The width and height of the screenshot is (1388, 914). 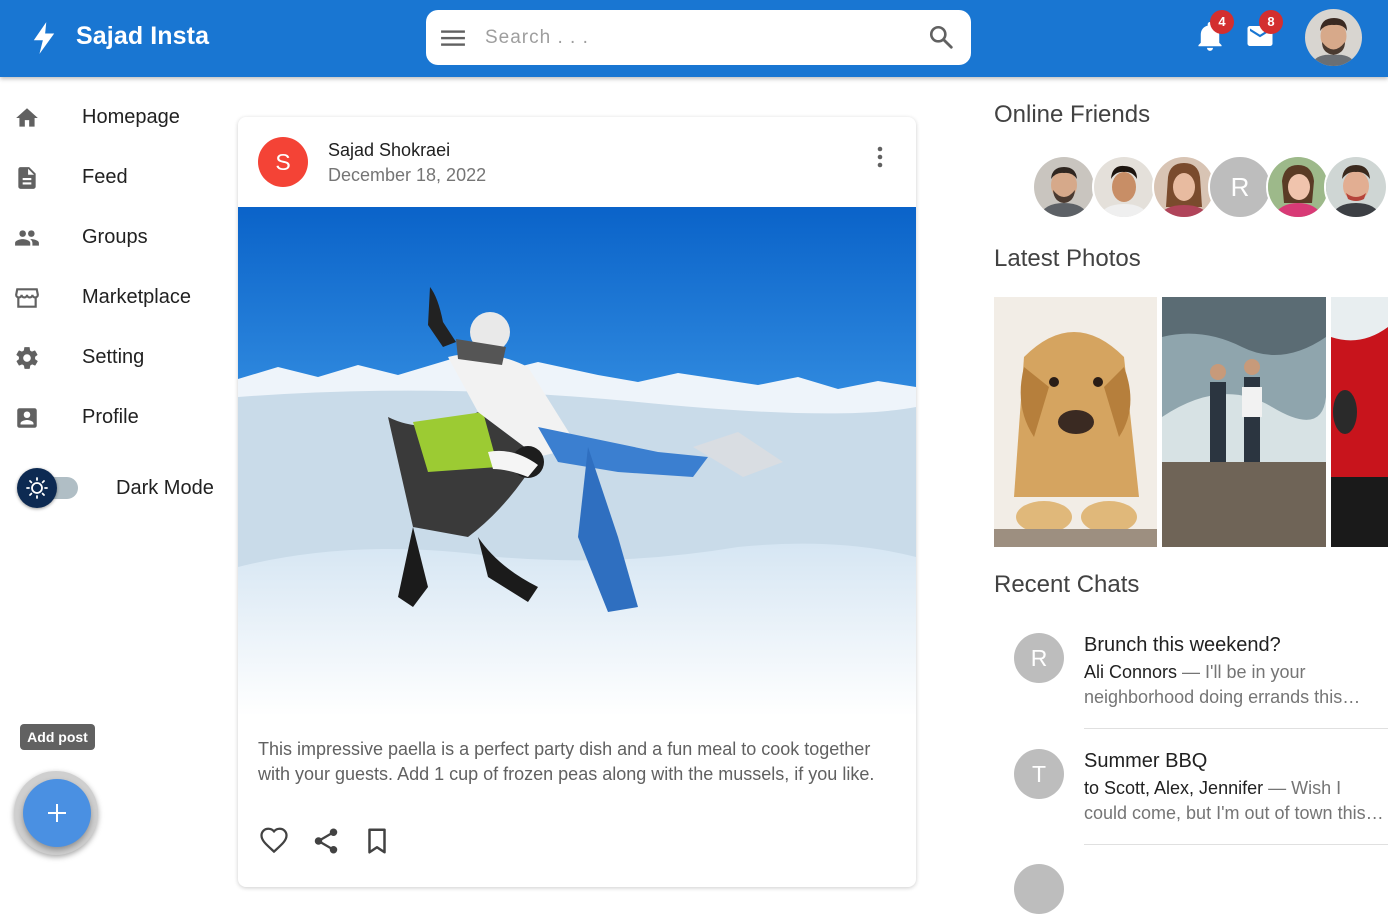 What do you see at coordinates (57, 737) in the screenshot?
I see `add-post-tooltip: Add post` at bounding box center [57, 737].